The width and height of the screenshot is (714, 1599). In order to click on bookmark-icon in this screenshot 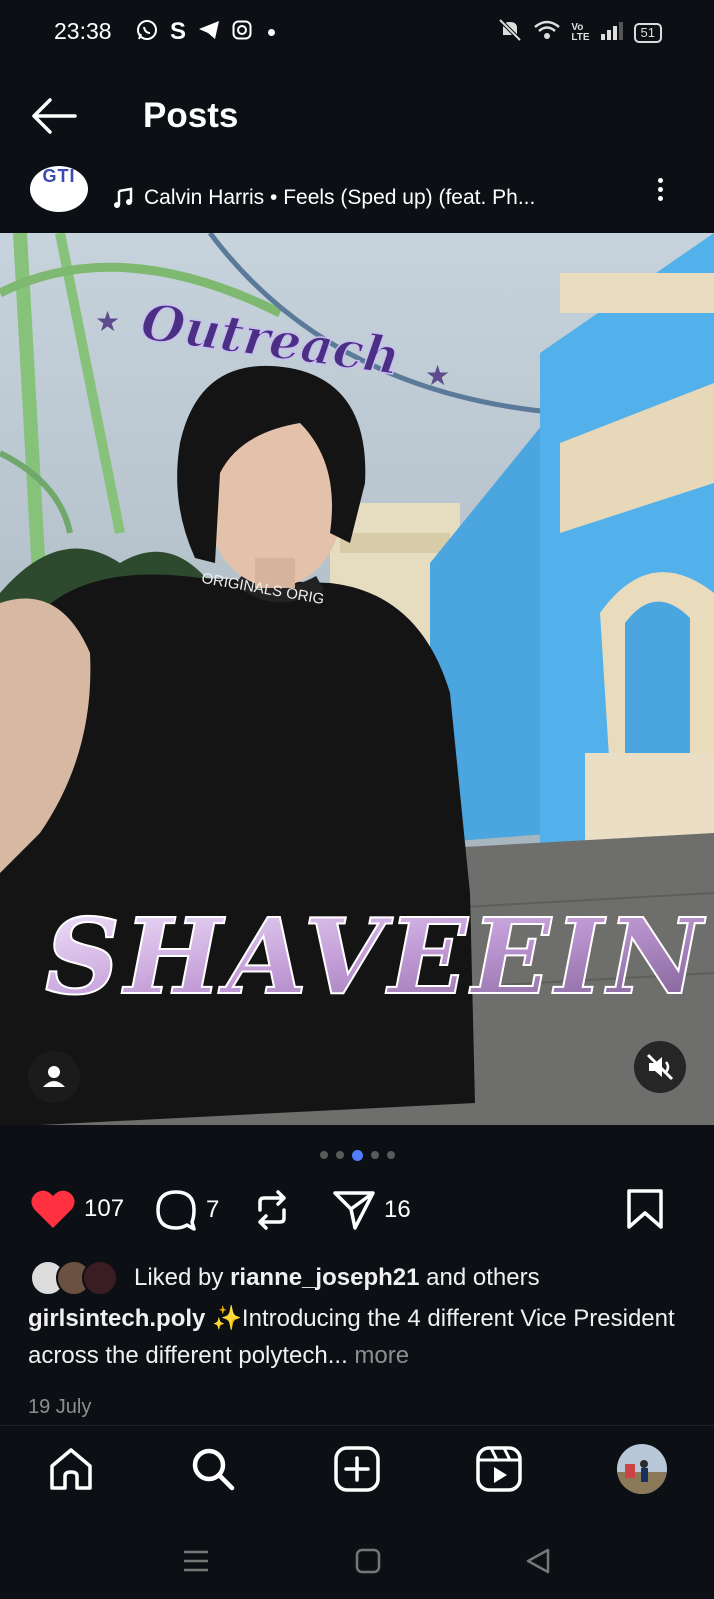, I will do `click(645, 1209)`.